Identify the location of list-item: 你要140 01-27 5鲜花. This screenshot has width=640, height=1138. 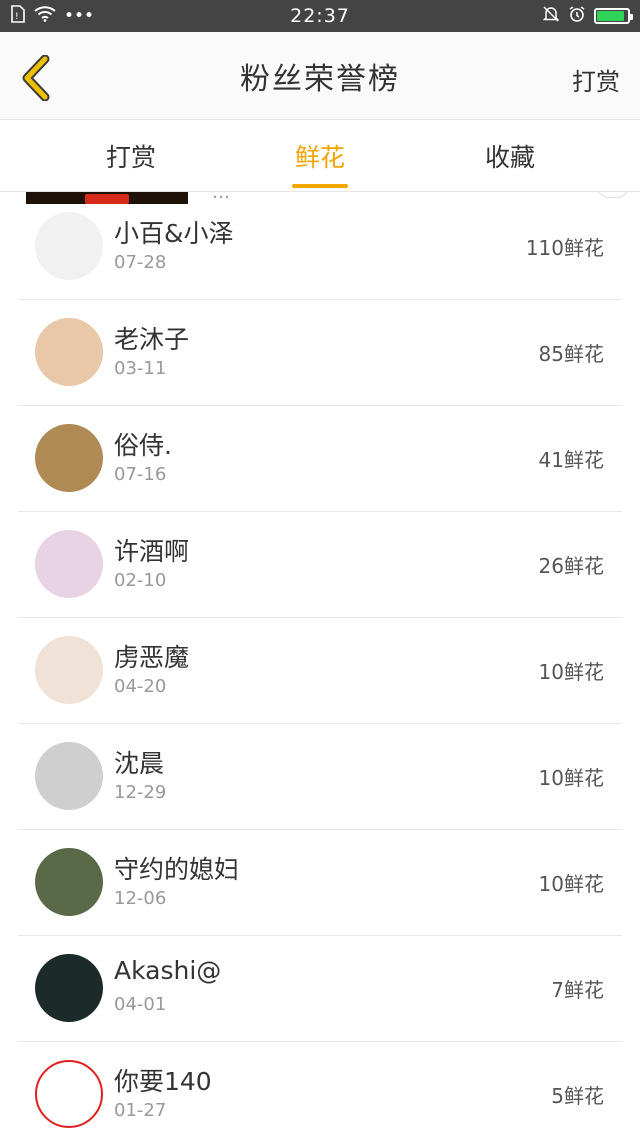
(320, 1090).